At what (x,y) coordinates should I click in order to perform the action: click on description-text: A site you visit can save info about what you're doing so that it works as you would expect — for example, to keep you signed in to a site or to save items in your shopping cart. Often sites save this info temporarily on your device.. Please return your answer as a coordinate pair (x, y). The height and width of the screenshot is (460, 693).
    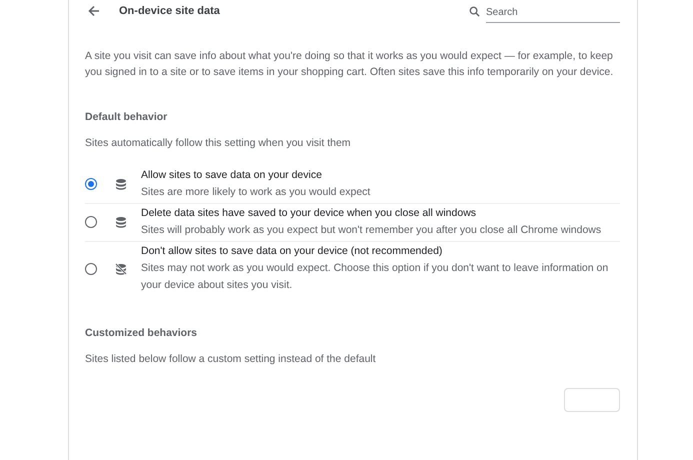
    Looking at the image, I should click on (349, 64).